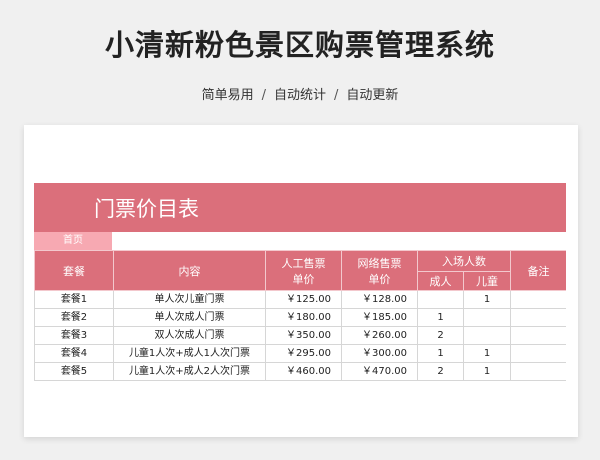 The height and width of the screenshot is (460, 600). I want to click on header-manual-price-line1: 人工售票, so click(303, 263).